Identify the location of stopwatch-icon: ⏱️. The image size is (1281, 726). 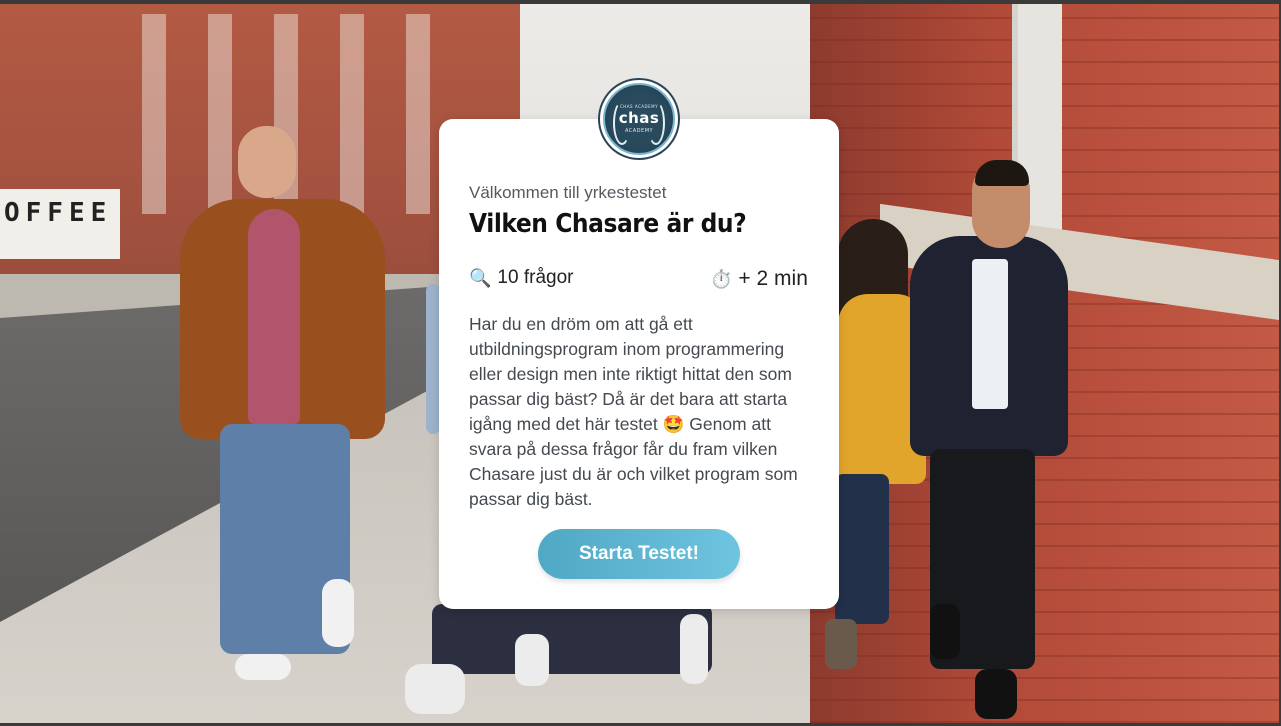
(721, 278).